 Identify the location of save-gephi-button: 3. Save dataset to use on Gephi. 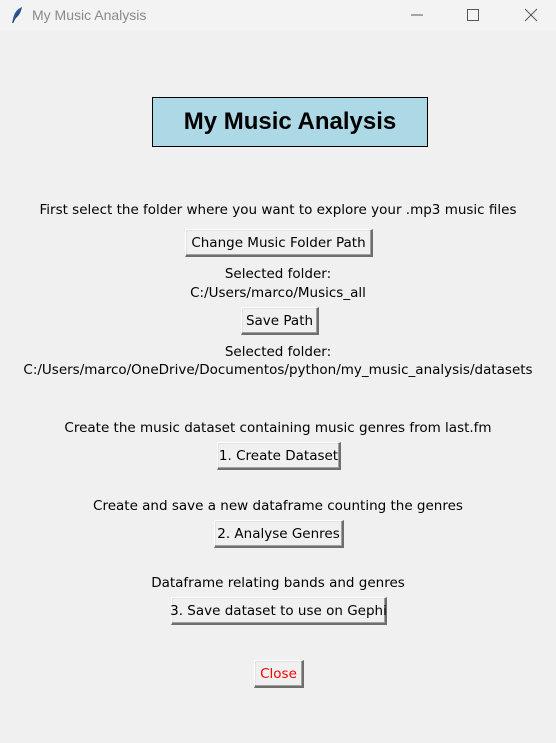
(278, 611).